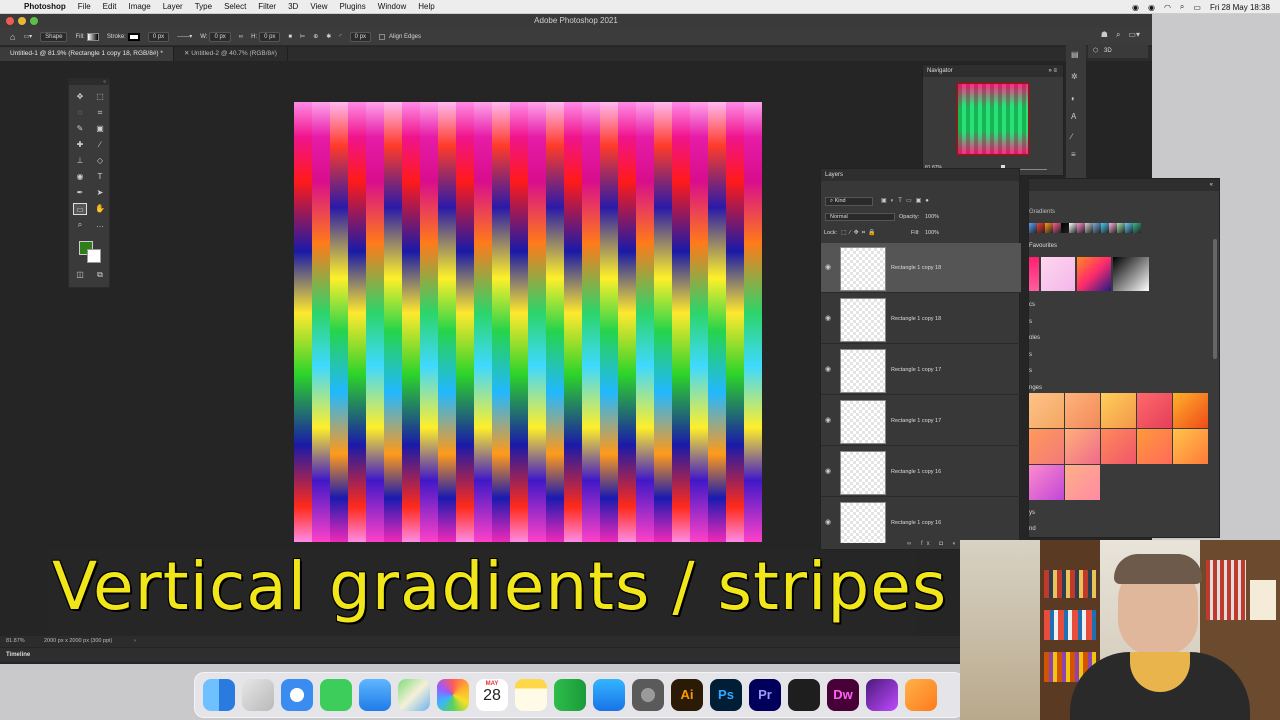  What do you see at coordinates (1032, 513) in the screenshot?
I see `gradient-folder: ys` at bounding box center [1032, 513].